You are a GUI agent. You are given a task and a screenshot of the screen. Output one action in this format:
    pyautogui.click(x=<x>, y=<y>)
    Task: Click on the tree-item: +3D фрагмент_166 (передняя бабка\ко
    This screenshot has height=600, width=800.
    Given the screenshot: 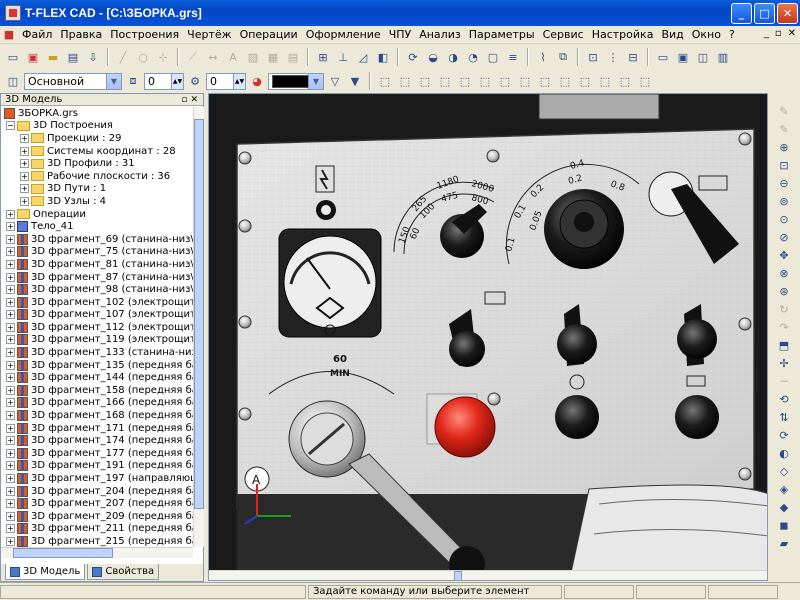 What is the action you would take?
    pyautogui.click(x=97, y=403)
    